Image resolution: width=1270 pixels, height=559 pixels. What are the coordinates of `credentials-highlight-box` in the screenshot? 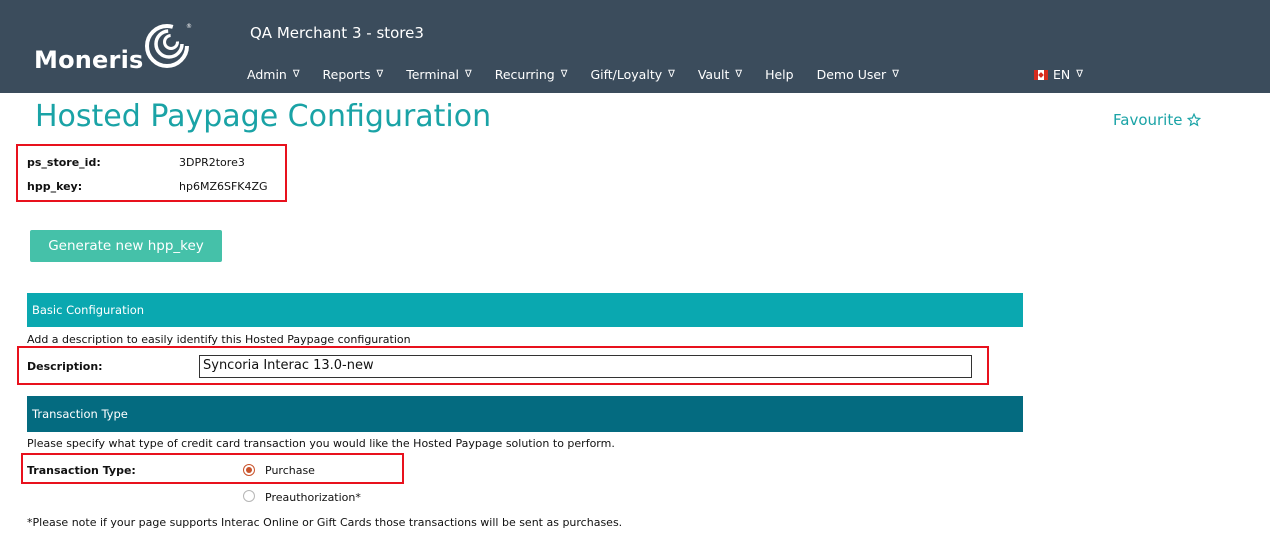 It's located at (151, 173).